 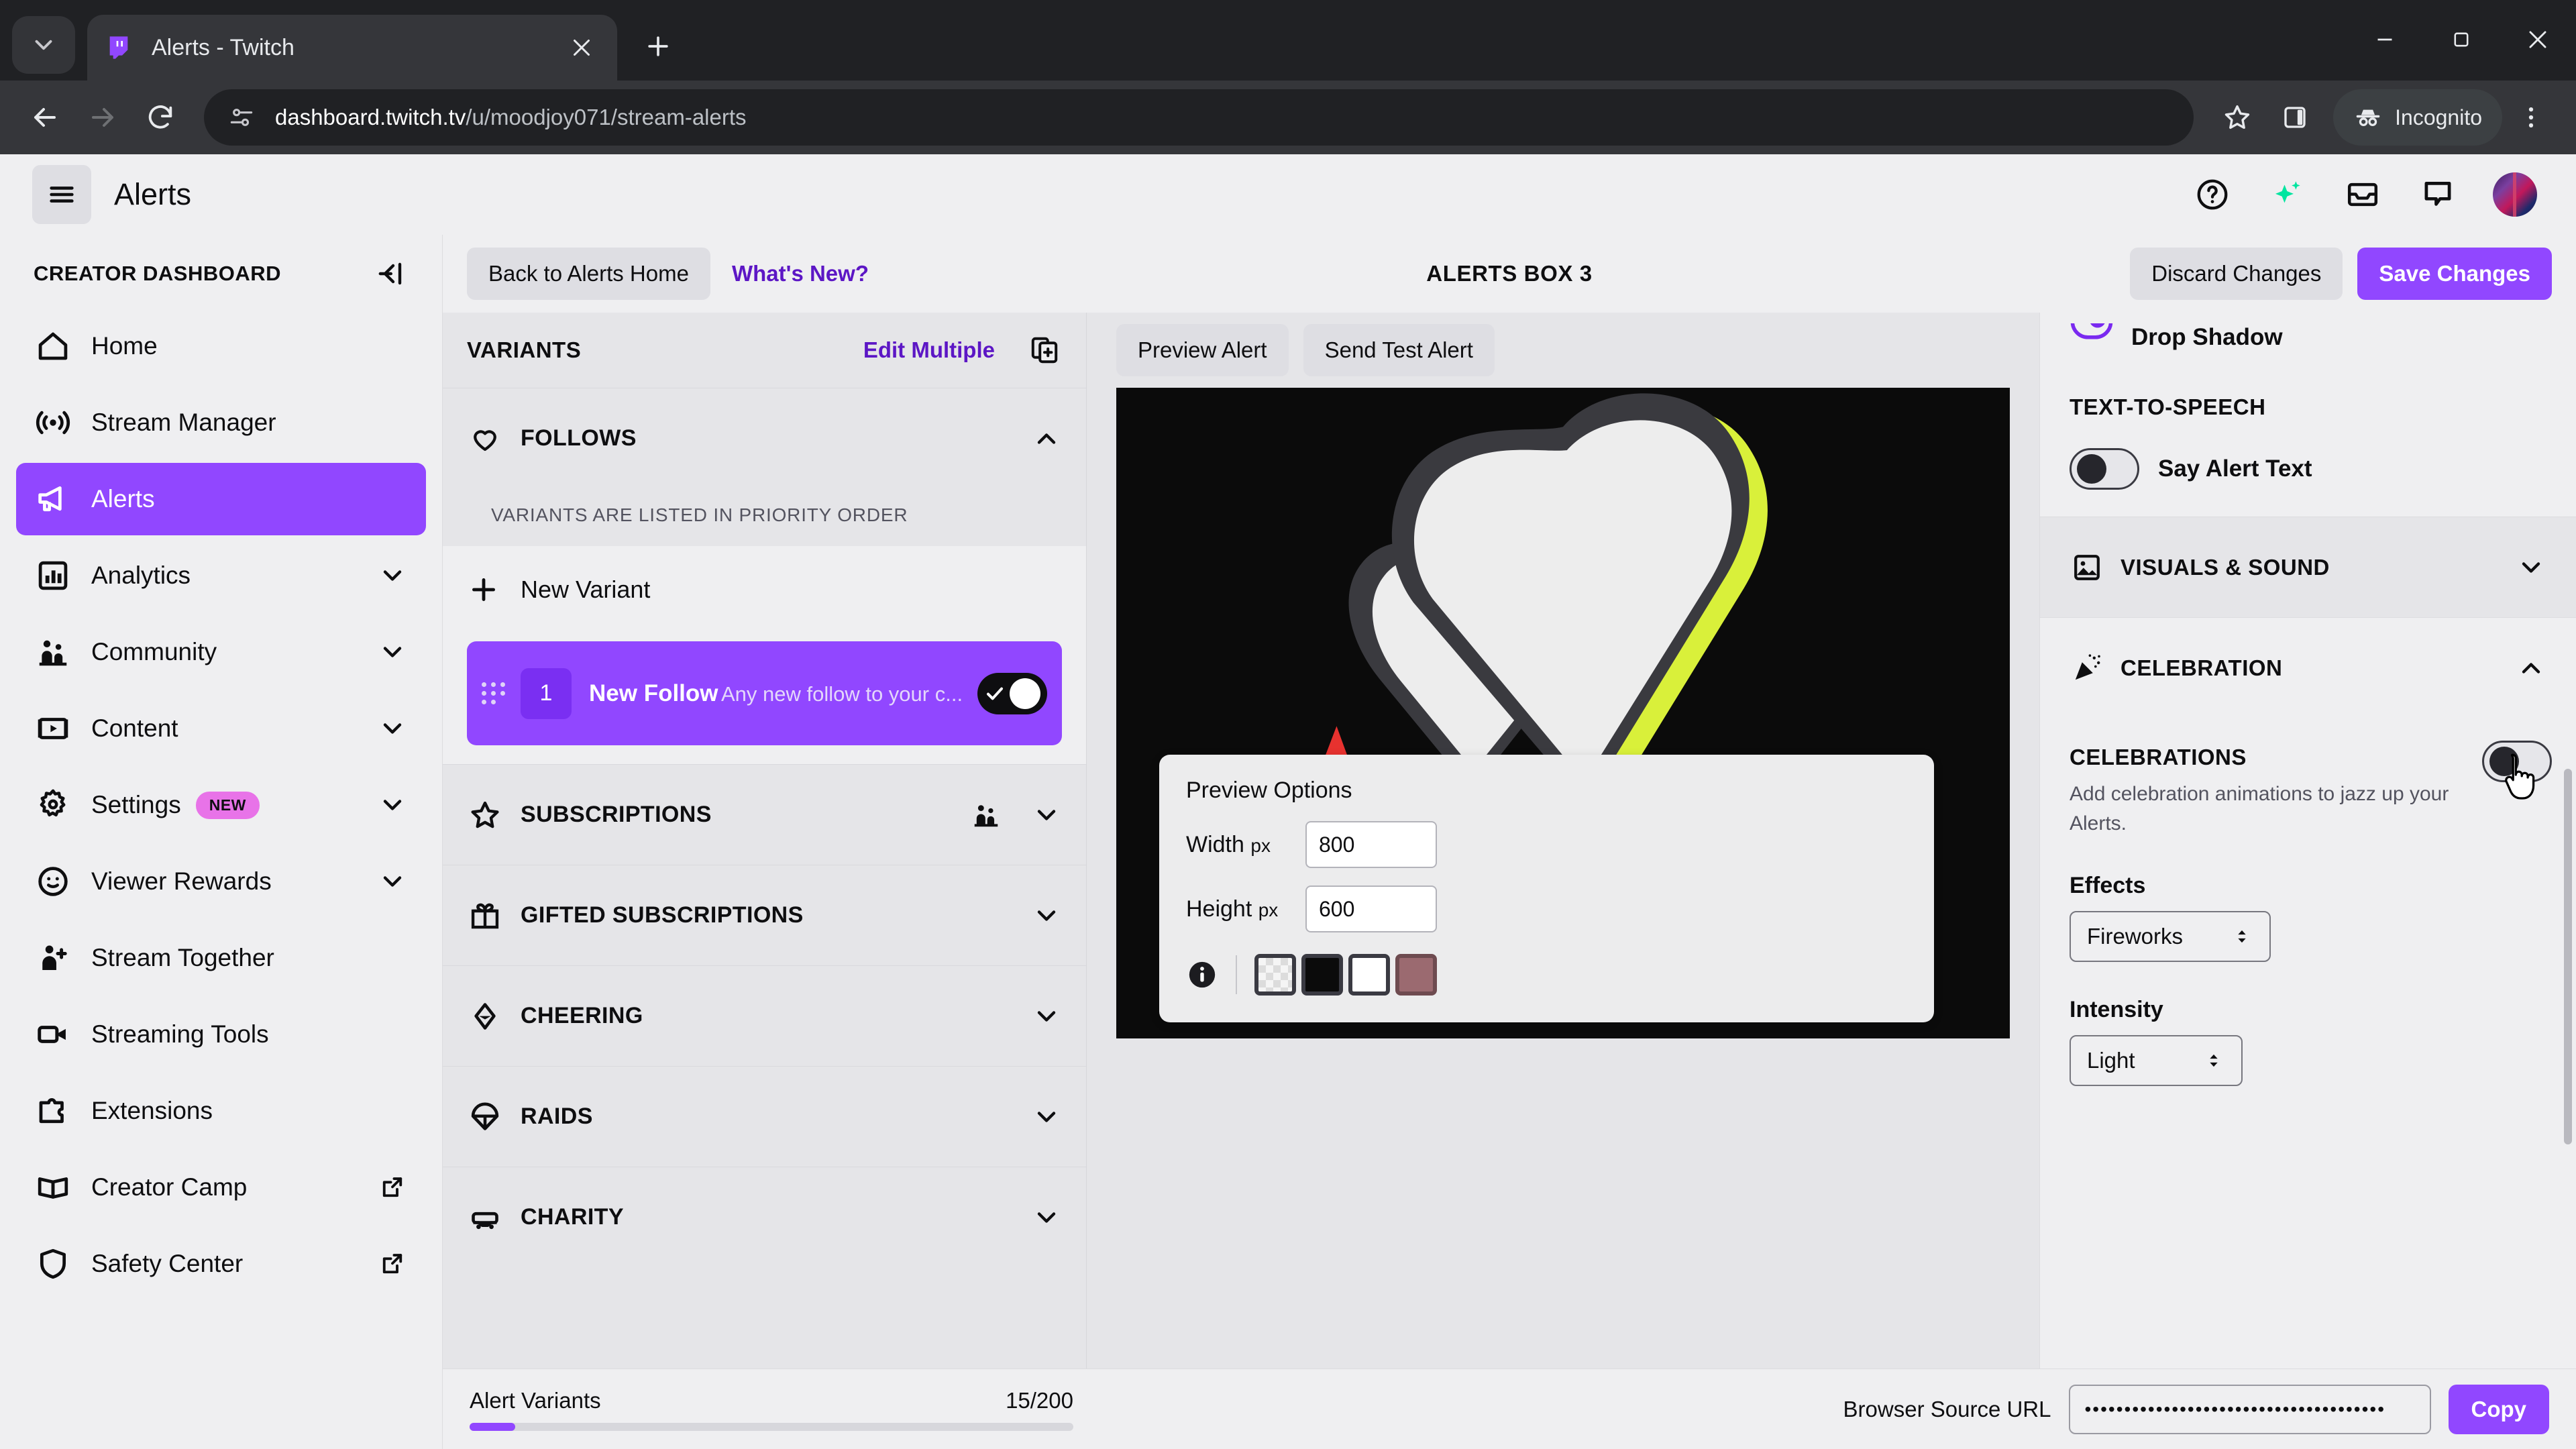 What do you see at coordinates (2308, 567) in the screenshot?
I see `section-visuals-and-sound: VISUALS & SOUND` at bounding box center [2308, 567].